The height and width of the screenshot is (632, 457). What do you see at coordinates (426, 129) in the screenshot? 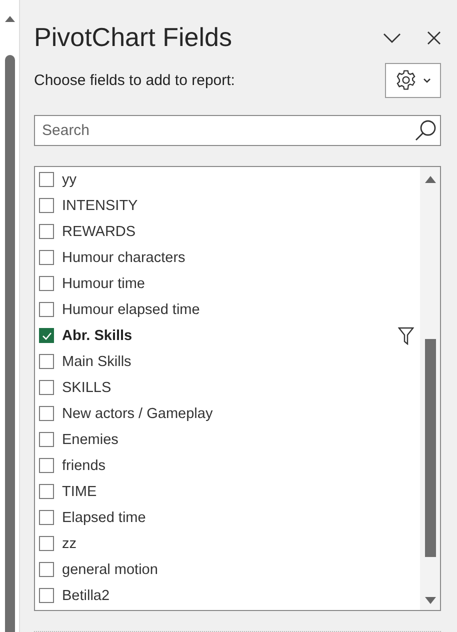
I see `search-icon` at bounding box center [426, 129].